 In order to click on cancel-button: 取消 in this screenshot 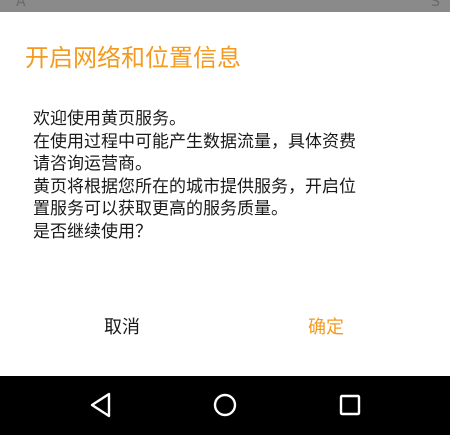, I will do `click(122, 328)`.